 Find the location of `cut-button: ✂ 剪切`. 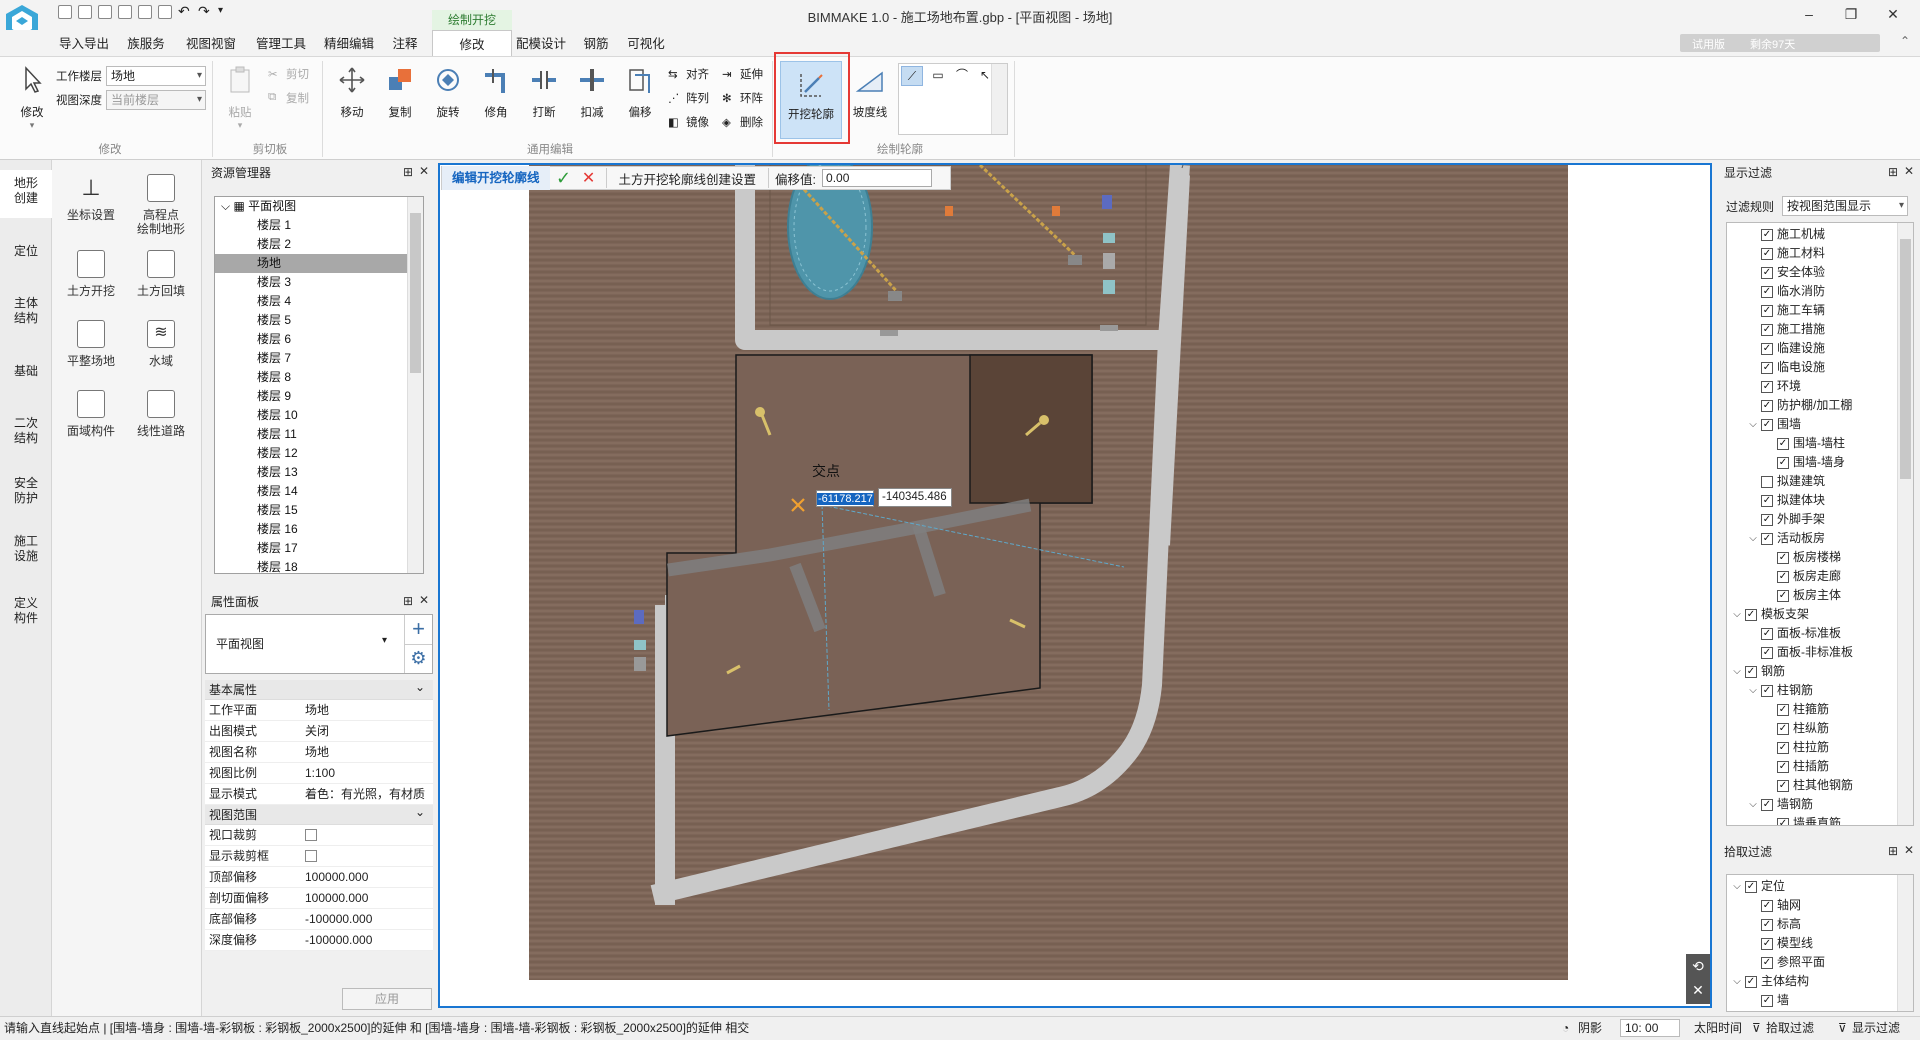

cut-button: ✂ 剪切 is located at coordinates (288, 74).